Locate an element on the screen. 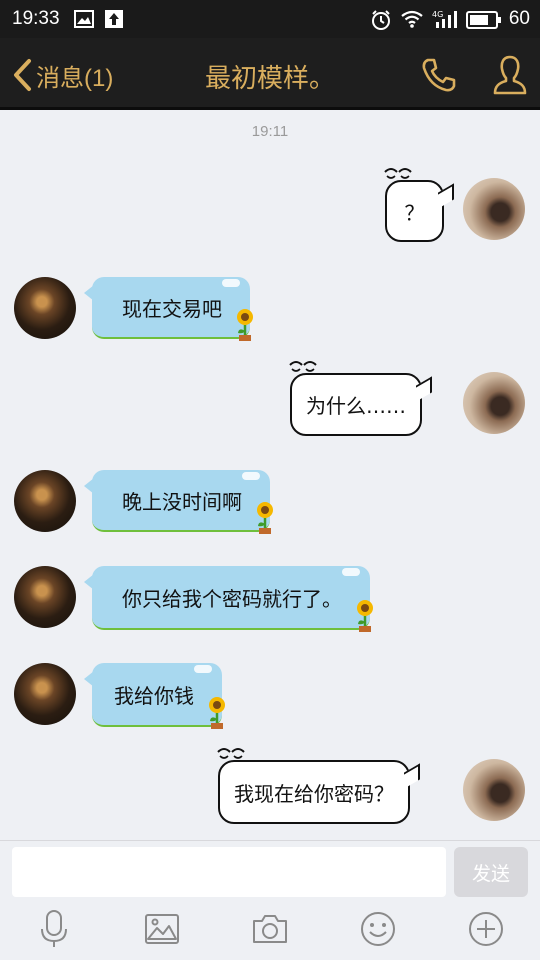  microphone-icon is located at coordinates (54, 928).